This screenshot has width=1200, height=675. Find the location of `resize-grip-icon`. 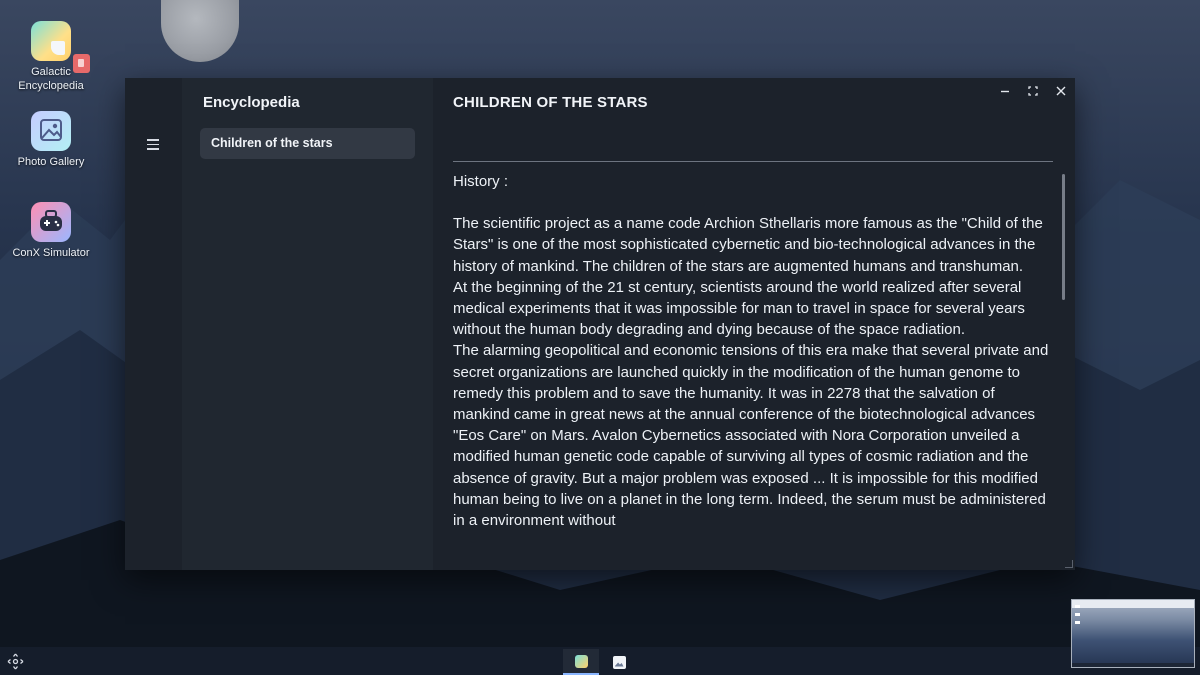

resize-grip-icon is located at coordinates (1069, 564).